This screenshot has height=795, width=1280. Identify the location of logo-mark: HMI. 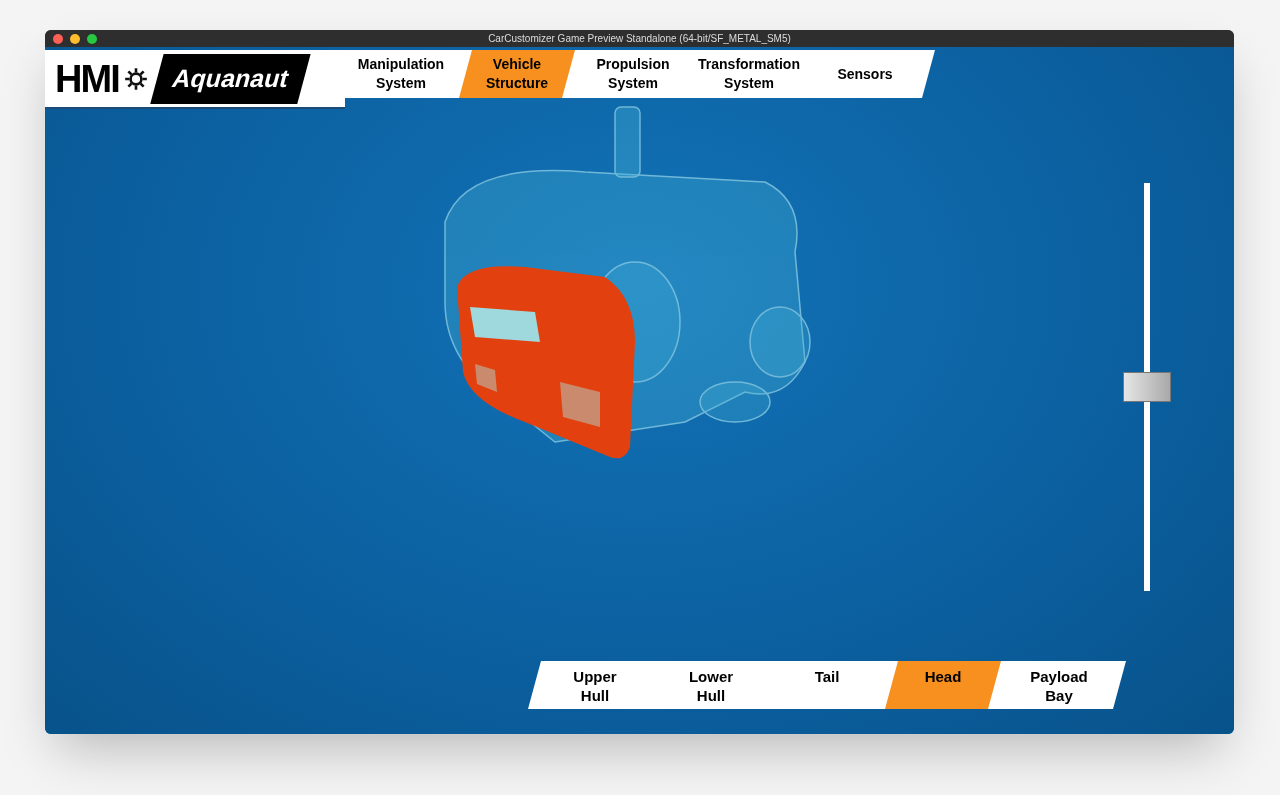
(87, 78).